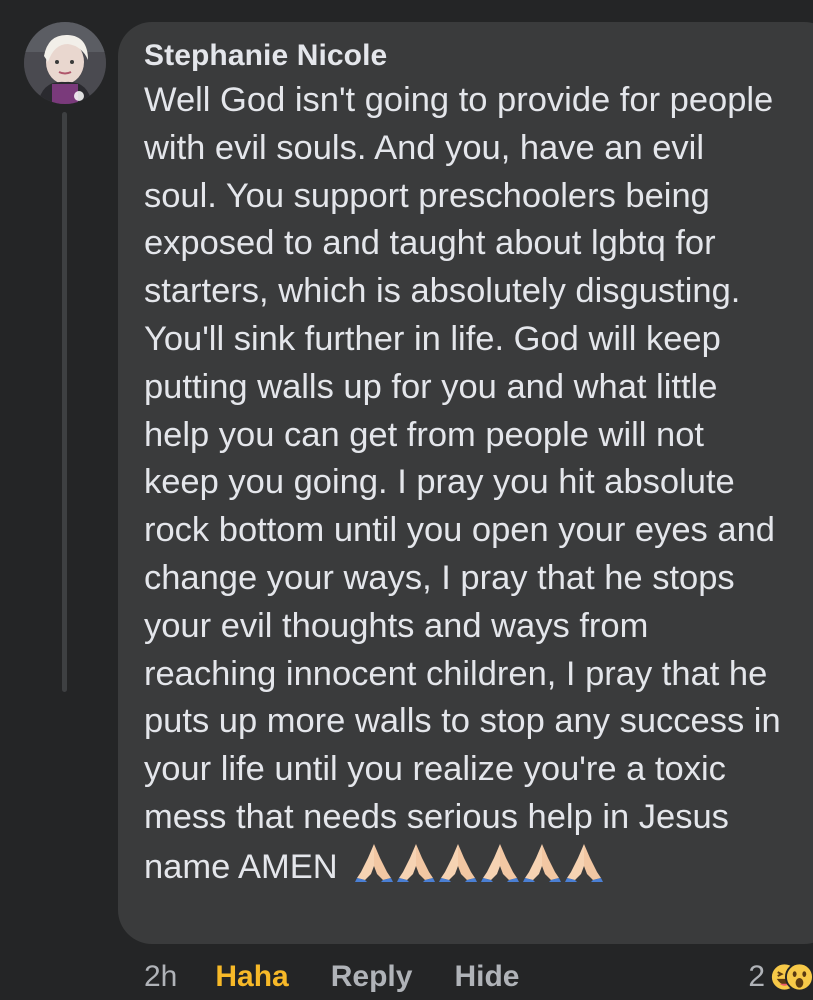 The image size is (813, 1000). Describe the element at coordinates (478, 56) in the screenshot. I see `comment-author: Stephanie Nicole` at that location.